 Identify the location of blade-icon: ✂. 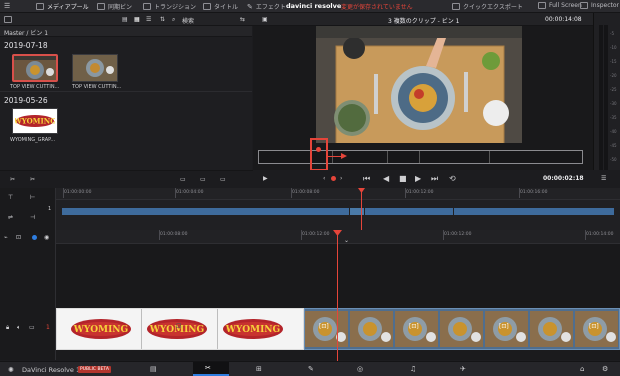
(32, 179).